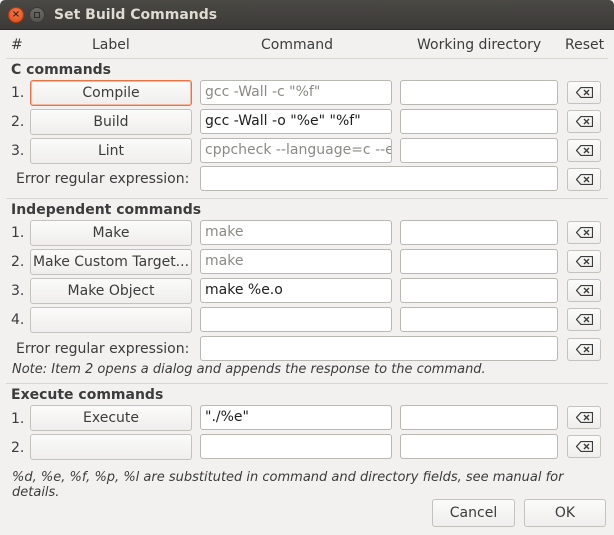  I want to click on command-label-button: Make Object, so click(111, 291).